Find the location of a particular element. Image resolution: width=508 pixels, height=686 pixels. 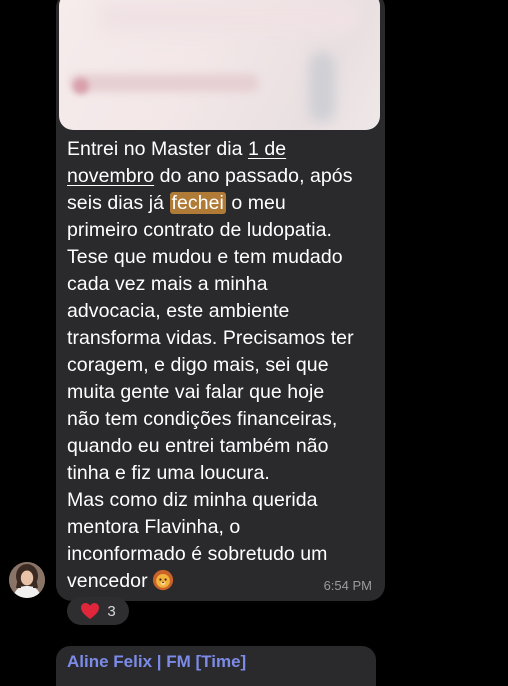

sender-avatar is located at coordinates (27, 580).